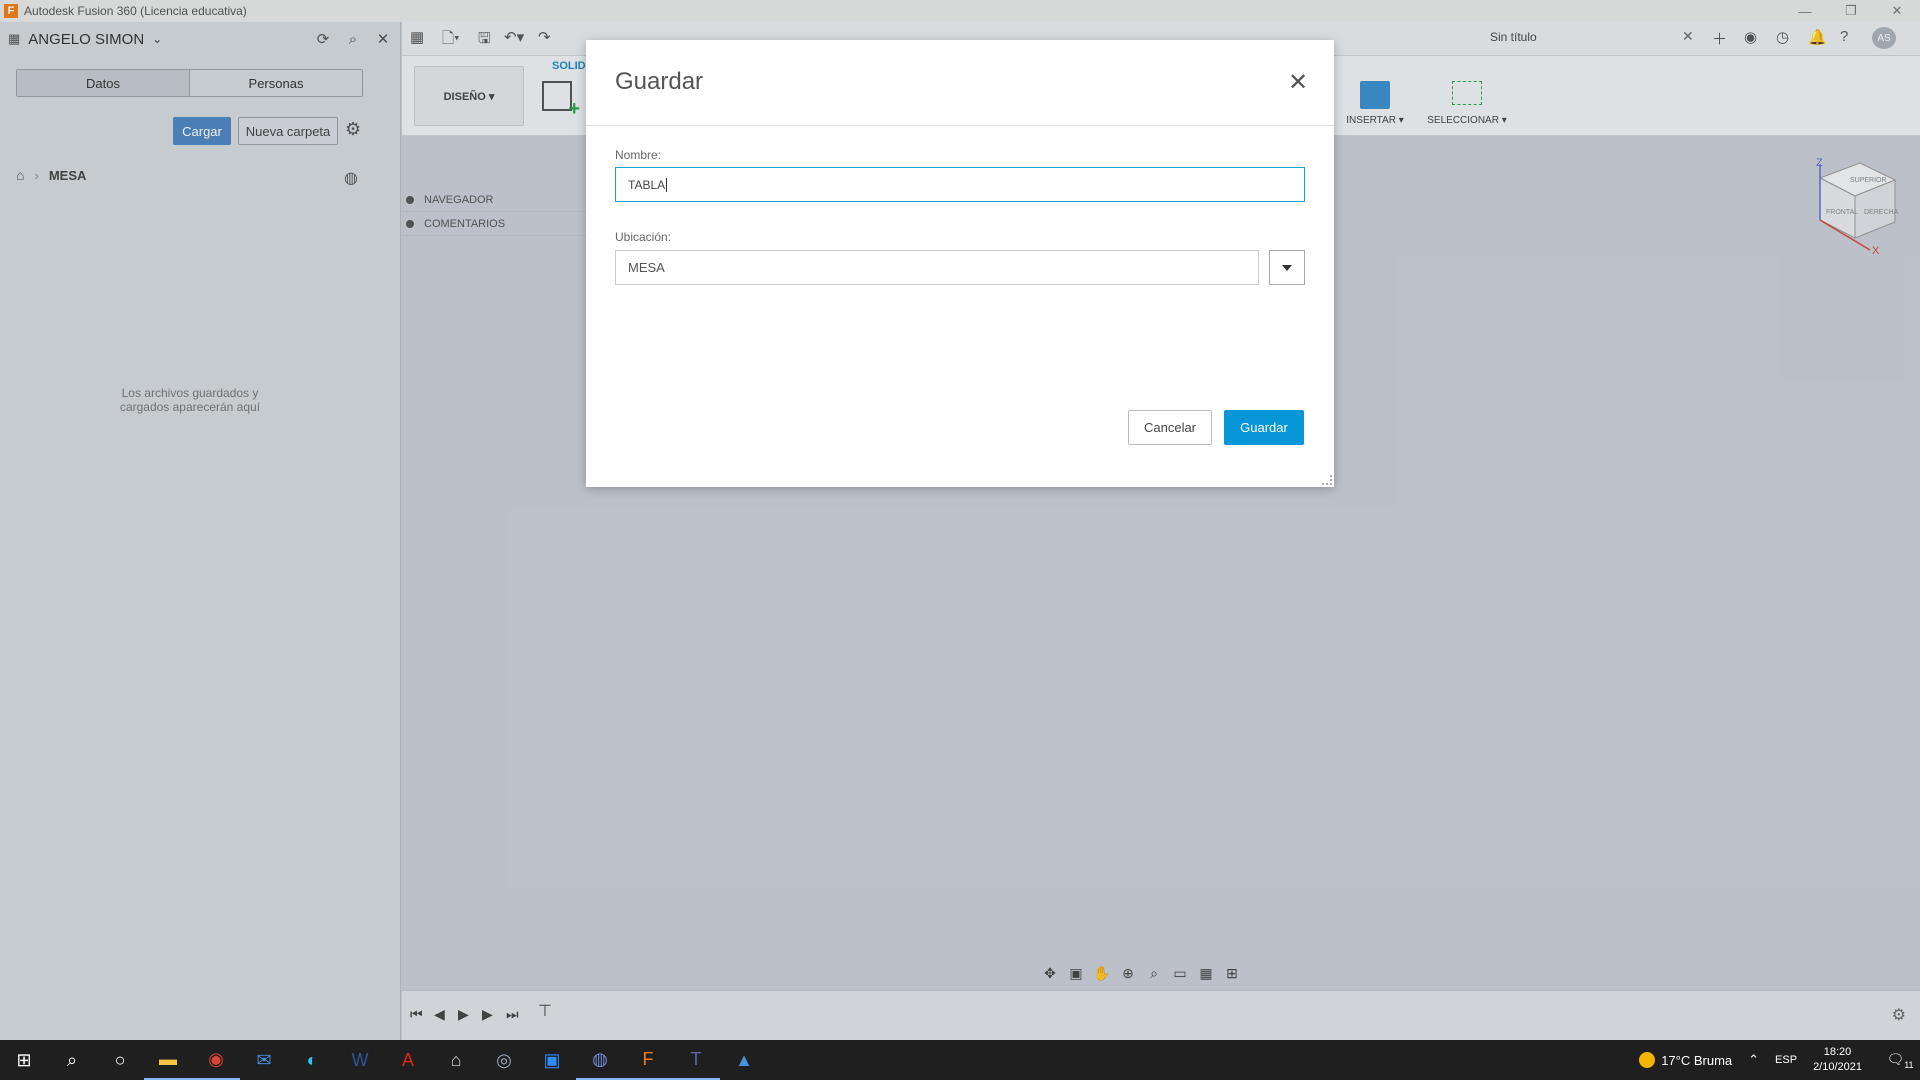 This screenshot has width=1920, height=1080. Describe the element at coordinates (696, 1060) in the screenshot. I see `teams-icon: T` at that location.